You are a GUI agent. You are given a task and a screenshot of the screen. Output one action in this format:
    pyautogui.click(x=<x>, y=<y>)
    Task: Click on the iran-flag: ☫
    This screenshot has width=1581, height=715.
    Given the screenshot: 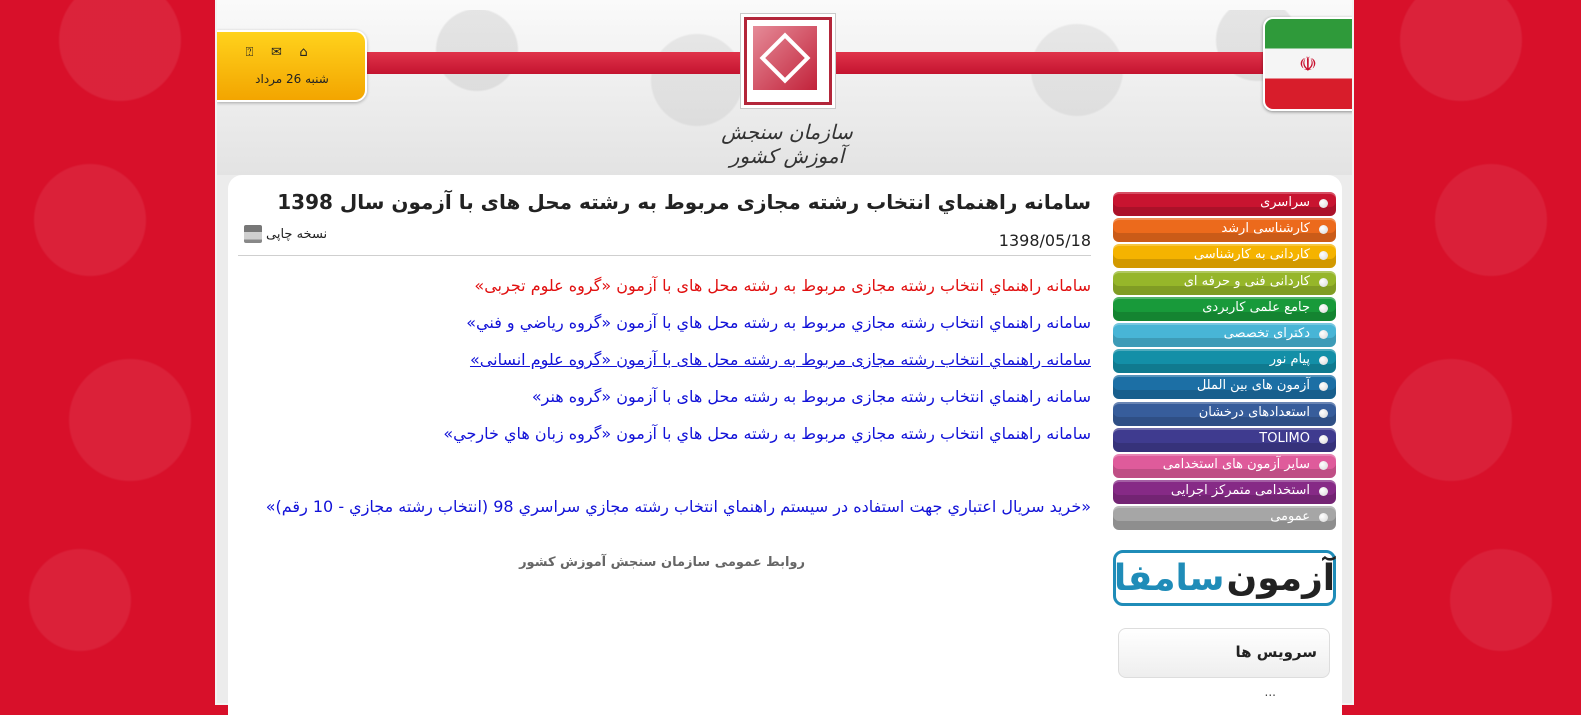 What is the action you would take?
    pyautogui.click(x=1307, y=64)
    